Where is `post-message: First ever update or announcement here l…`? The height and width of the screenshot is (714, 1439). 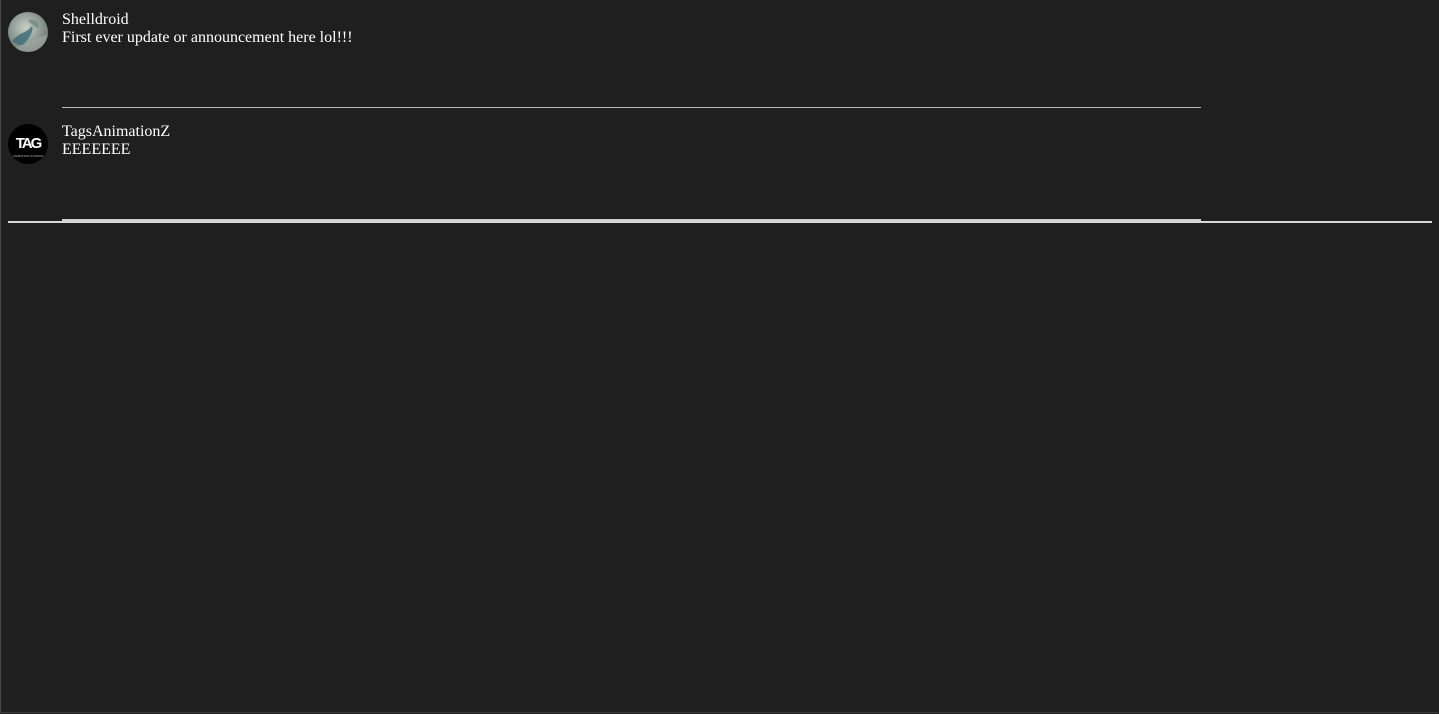
post-message: First ever update or announcement here l… is located at coordinates (207, 37).